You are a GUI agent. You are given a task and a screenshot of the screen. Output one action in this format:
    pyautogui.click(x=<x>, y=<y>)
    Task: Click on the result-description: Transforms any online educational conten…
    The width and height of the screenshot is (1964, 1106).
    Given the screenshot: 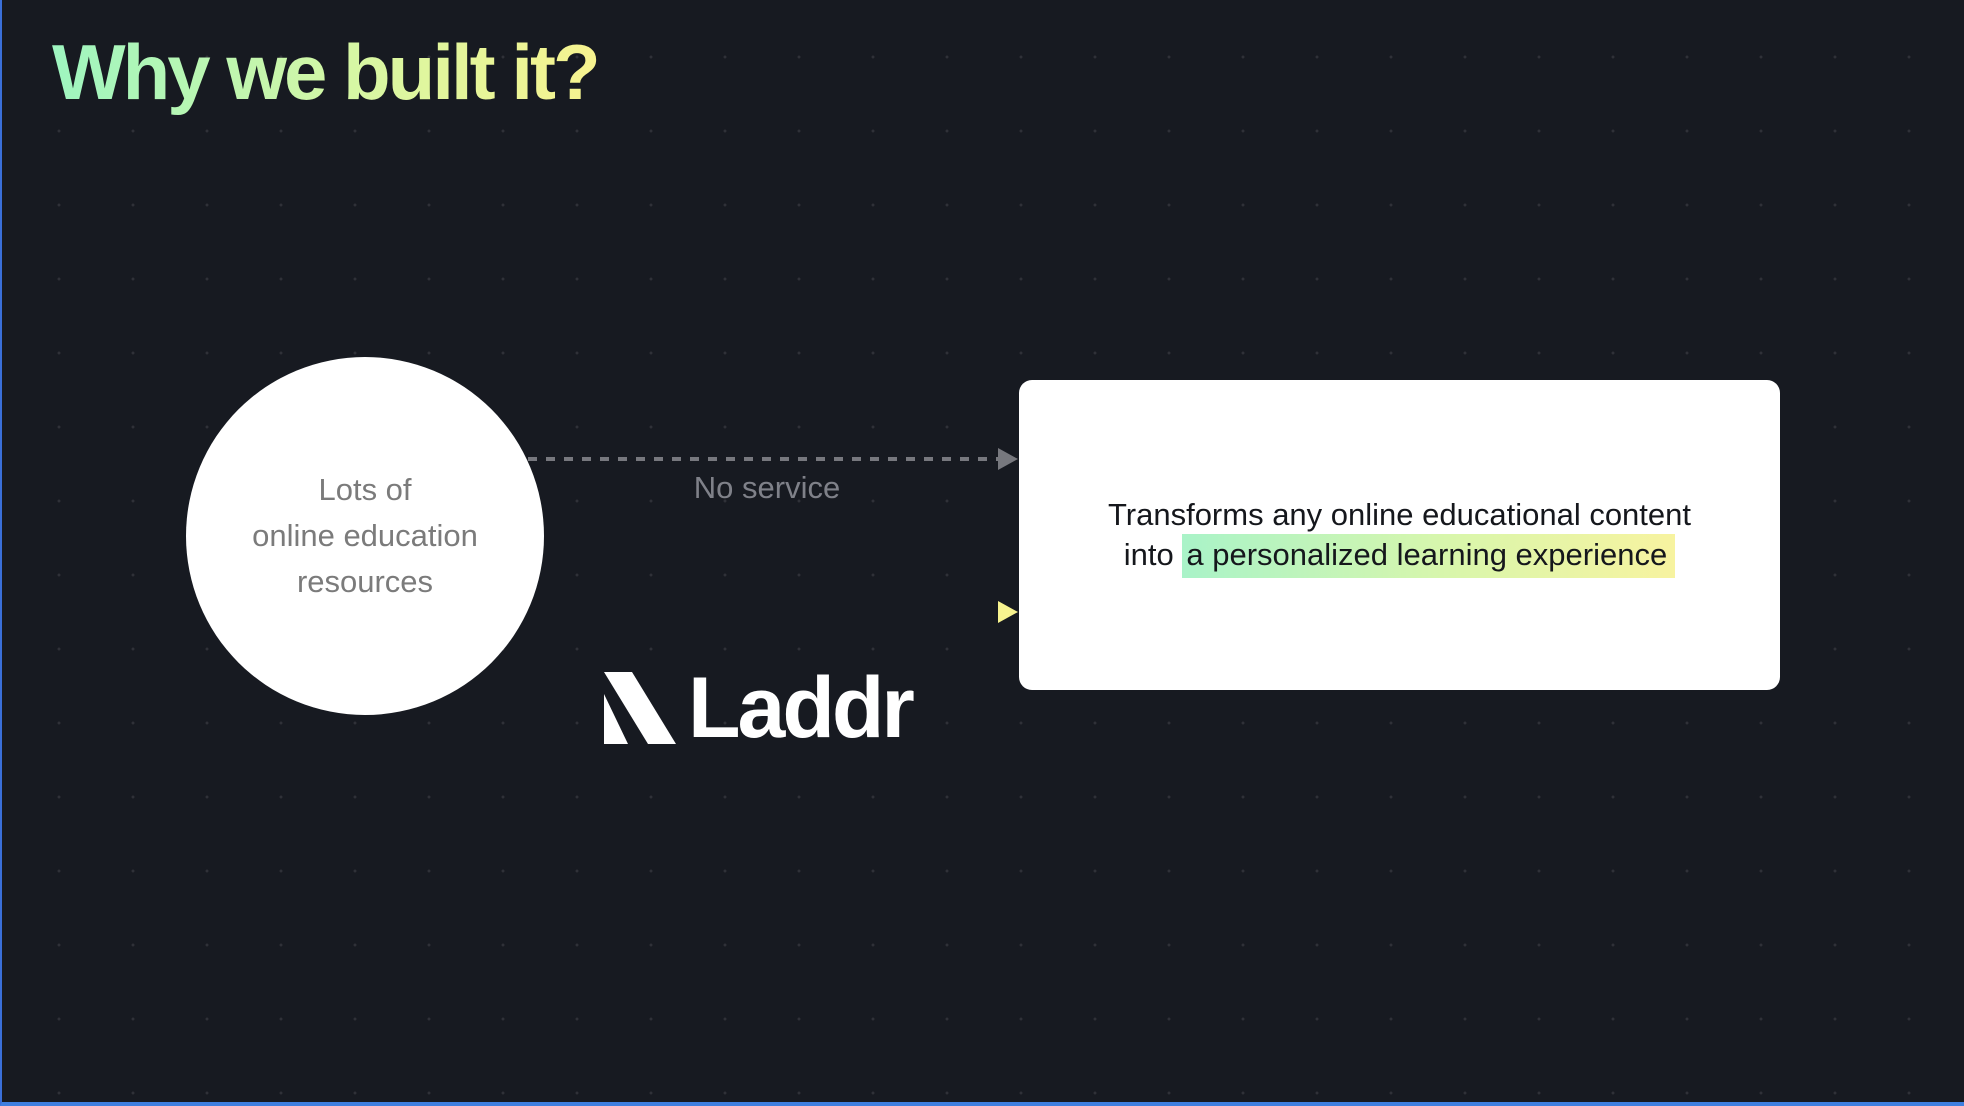 What is the action you would take?
    pyautogui.click(x=1399, y=536)
    